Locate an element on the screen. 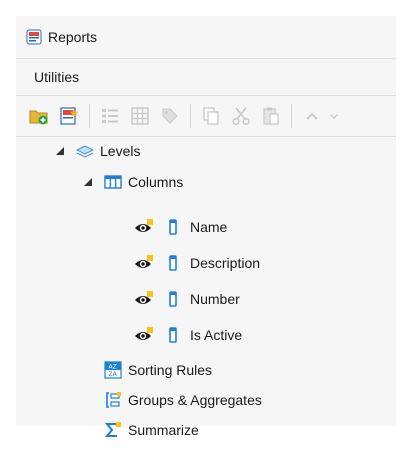 The image size is (417, 451). move-down-icon is located at coordinates (334, 116).